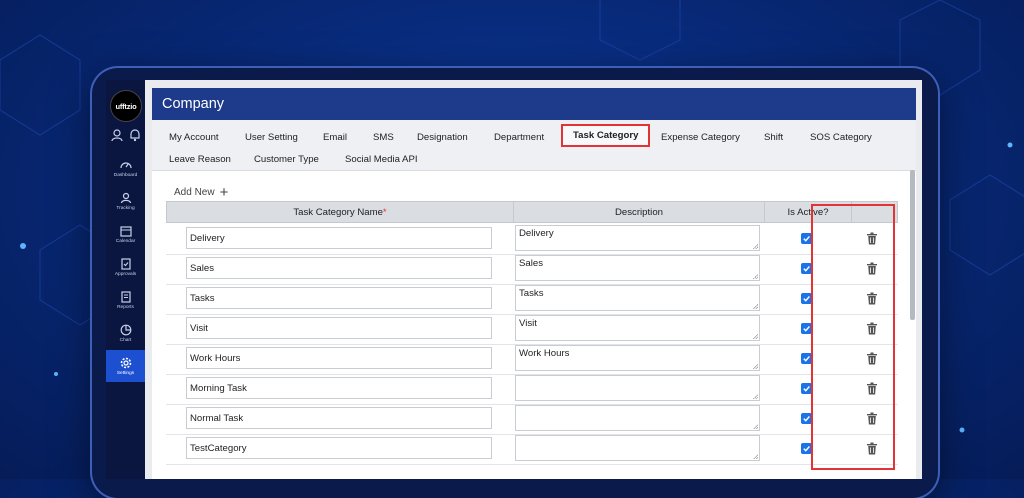 The image size is (1024, 498). I want to click on table-row: Morning Task, so click(532, 389).